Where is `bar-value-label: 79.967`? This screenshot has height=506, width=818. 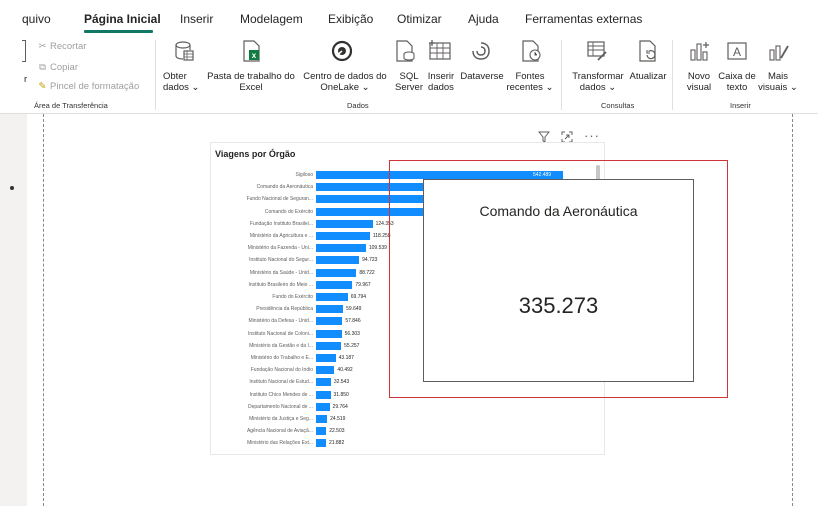 bar-value-label: 79.967 is located at coordinates (363, 284).